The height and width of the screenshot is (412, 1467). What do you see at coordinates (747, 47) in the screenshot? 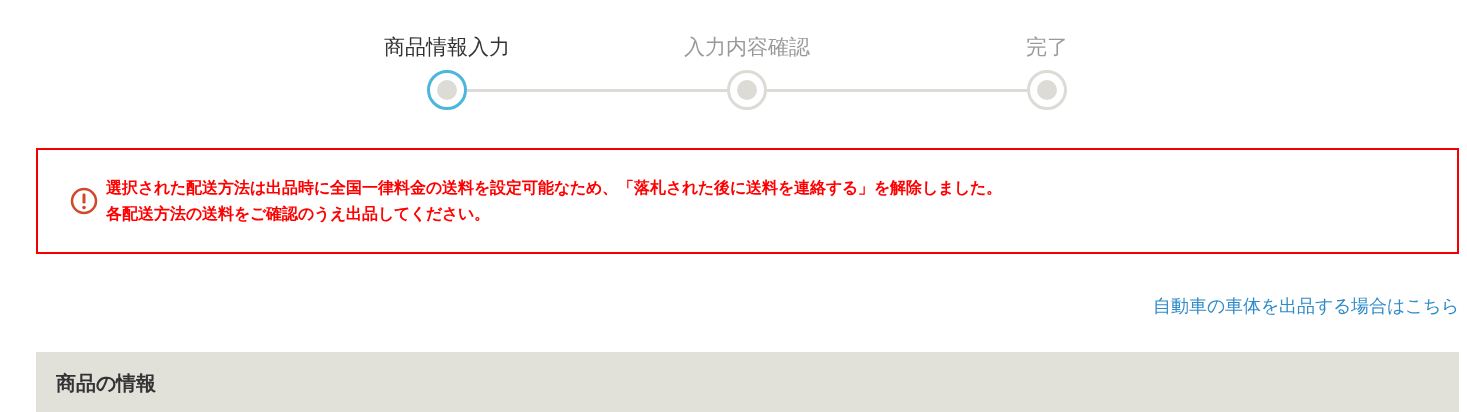
I see `step-label: 入力内容確認` at bounding box center [747, 47].